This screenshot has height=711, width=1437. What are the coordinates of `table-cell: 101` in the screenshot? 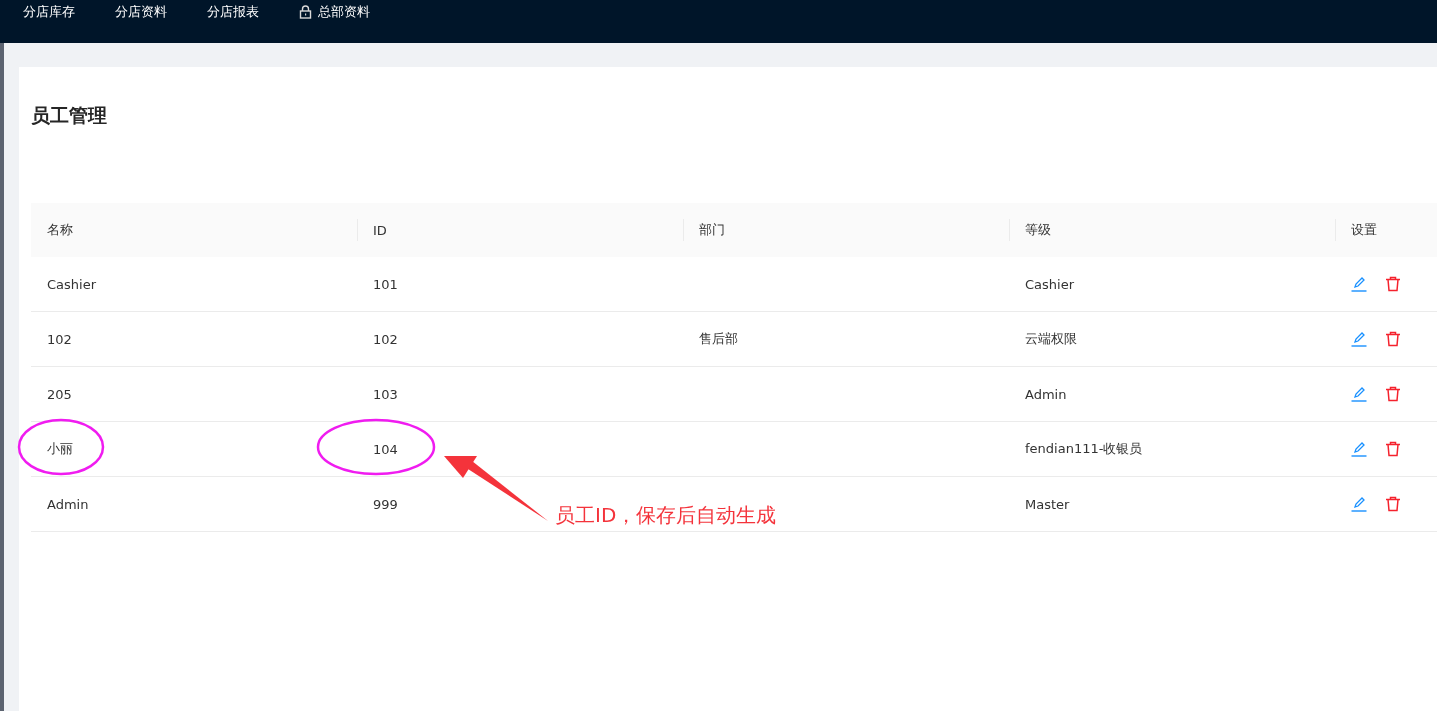 It's located at (385, 284).